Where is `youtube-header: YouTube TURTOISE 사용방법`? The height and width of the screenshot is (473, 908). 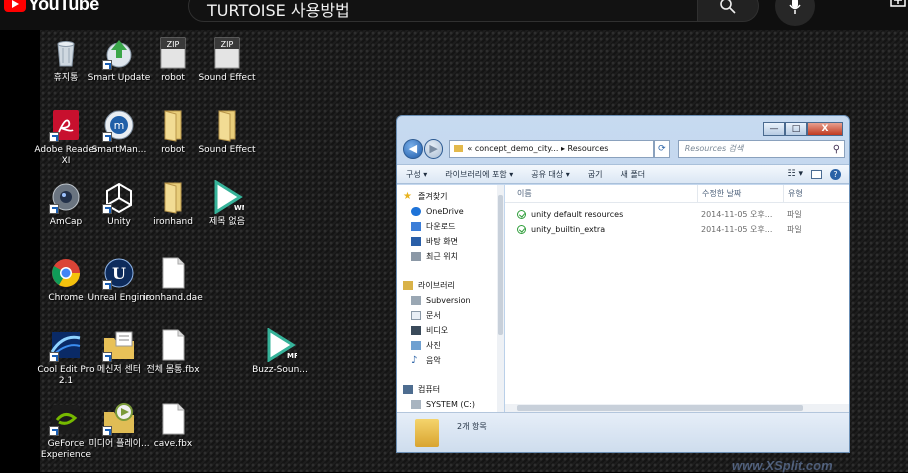 youtube-header: YouTube TURTOISE 사용방법 is located at coordinates (454, 15).